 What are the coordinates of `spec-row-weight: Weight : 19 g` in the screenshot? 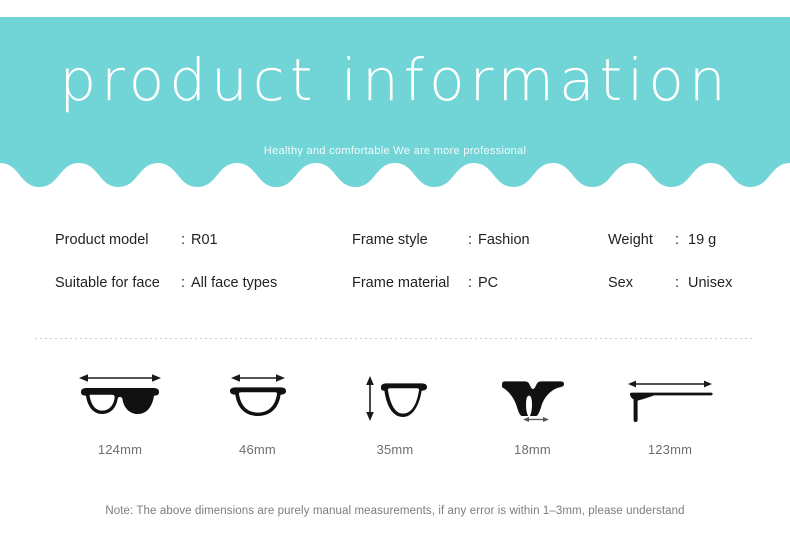 It's located at (670, 253).